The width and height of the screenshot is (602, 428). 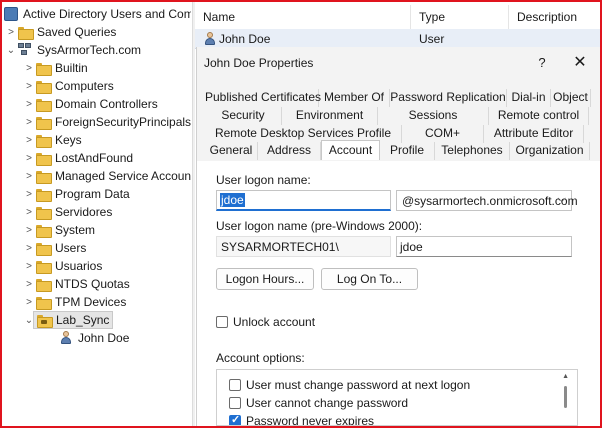 I want to click on tree-item-label: Managed Service Accoun, so click(x=123, y=176).